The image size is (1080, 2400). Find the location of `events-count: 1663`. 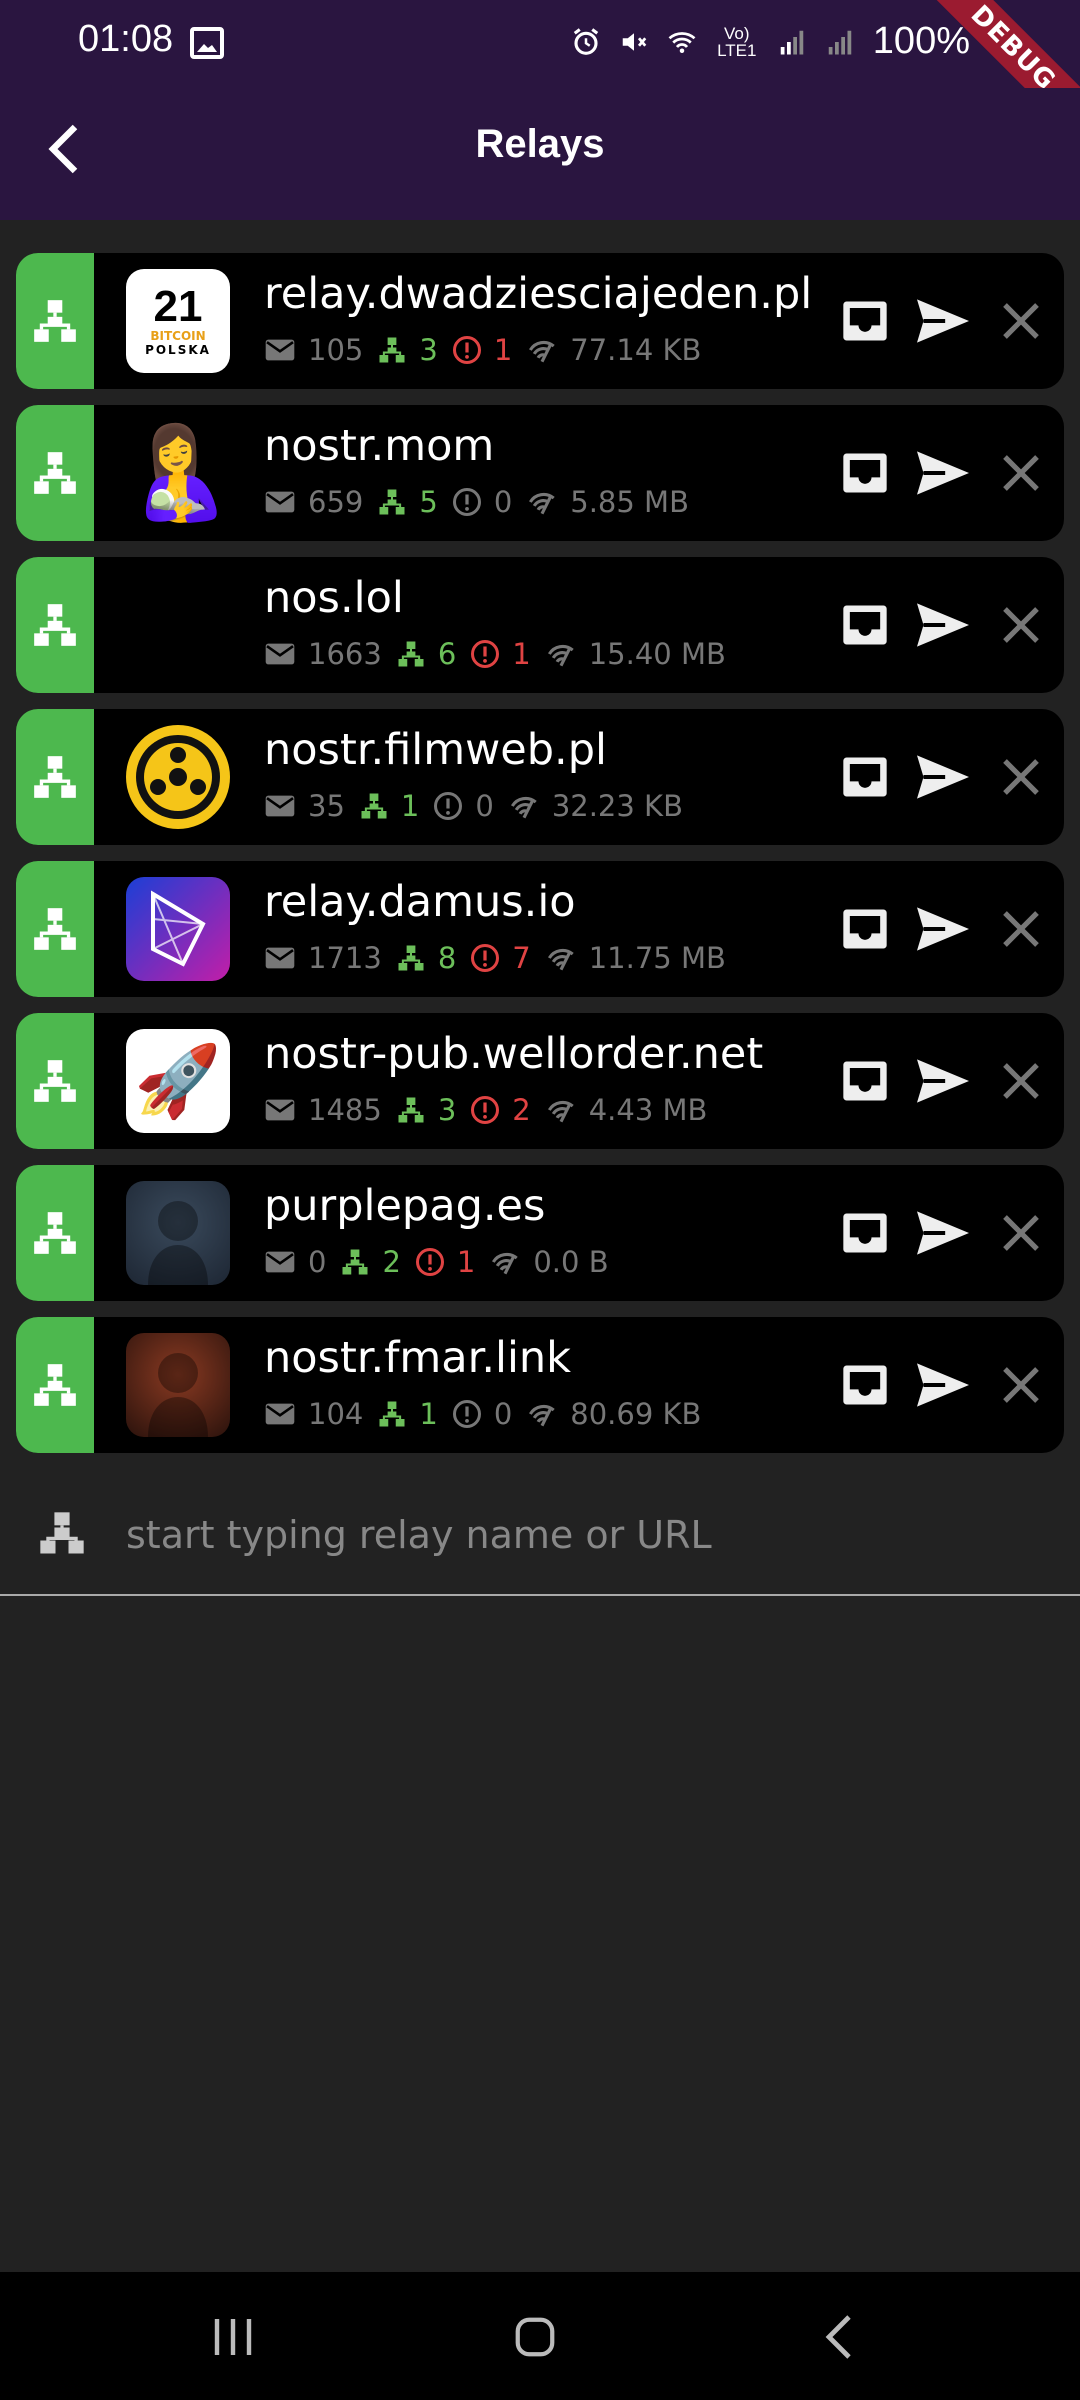

events-count: 1663 is located at coordinates (345, 654).